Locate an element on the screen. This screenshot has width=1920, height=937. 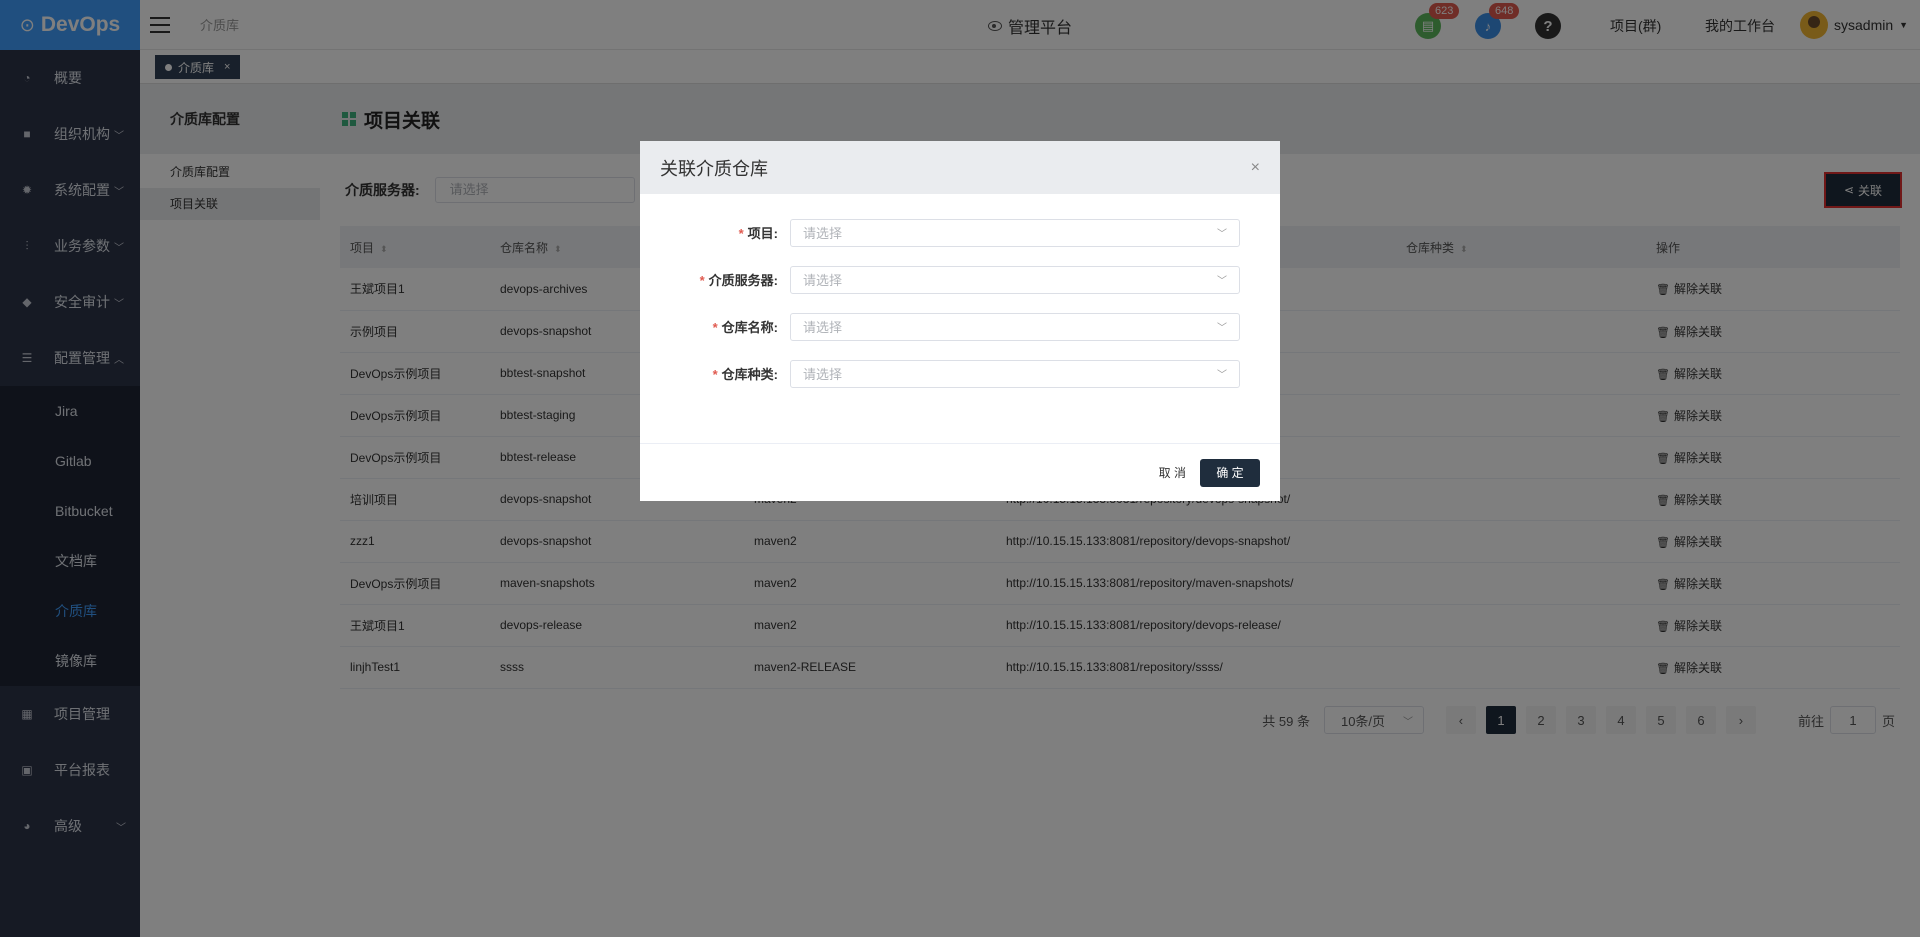
form-row: * 介质服务器: 请选择 ﹀ is located at coordinates (960, 279).